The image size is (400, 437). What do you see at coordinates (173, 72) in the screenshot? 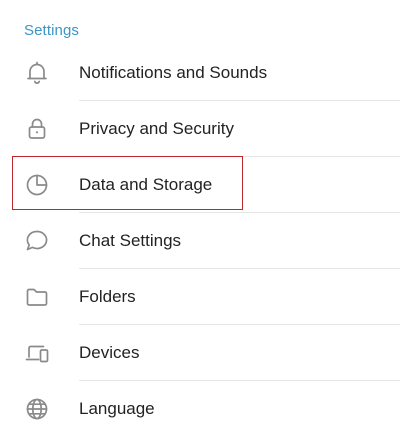
I see `menu-item-label: Notifications and Sounds` at bounding box center [173, 72].